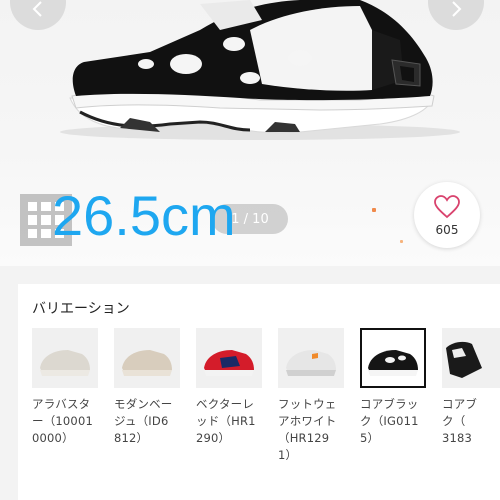 The width and height of the screenshot is (500, 500). What do you see at coordinates (143, 421) in the screenshot?
I see `variation-label: モダンベー ジュ（ID6 812）` at bounding box center [143, 421].